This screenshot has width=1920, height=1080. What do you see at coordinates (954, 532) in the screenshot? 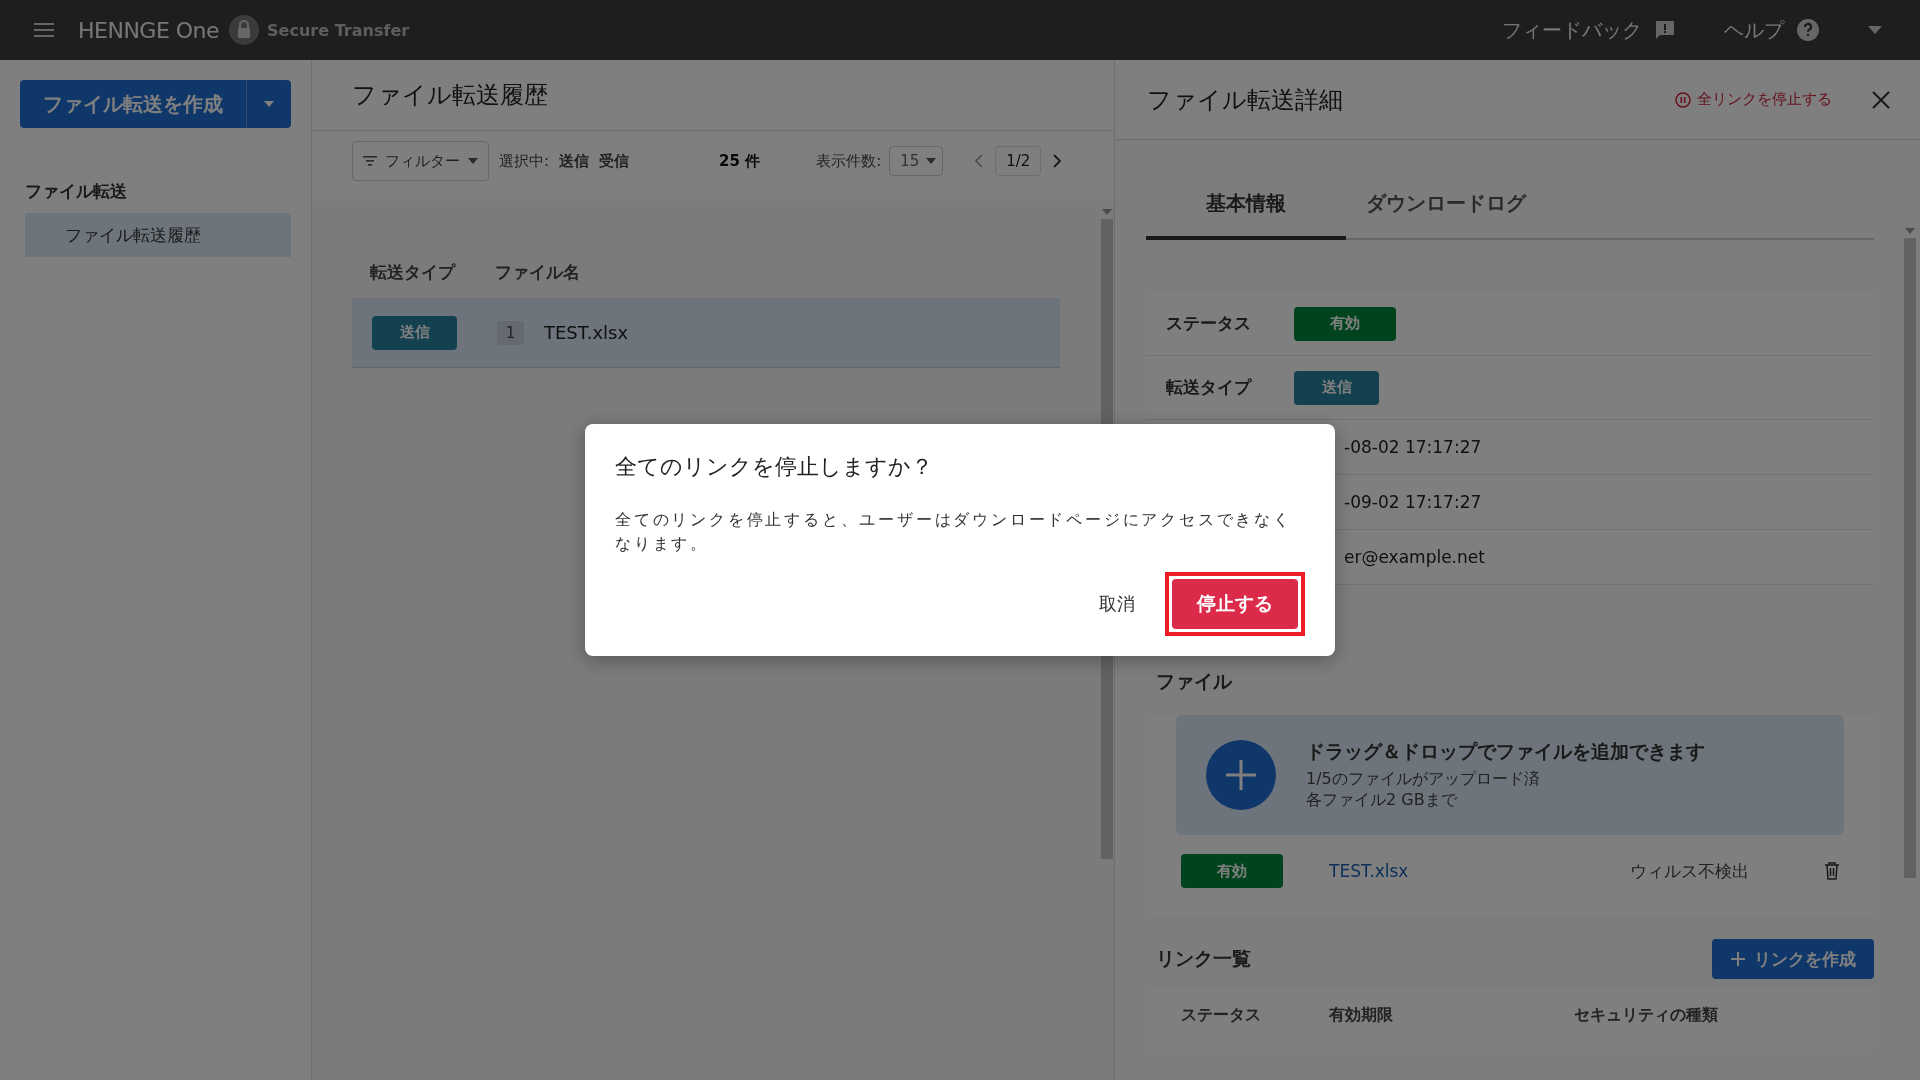
I see `dialog-message: 全てのリンクを停止すると、ユーザーはダウンロードページにアクセスできなくなります。` at bounding box center [954, 532].